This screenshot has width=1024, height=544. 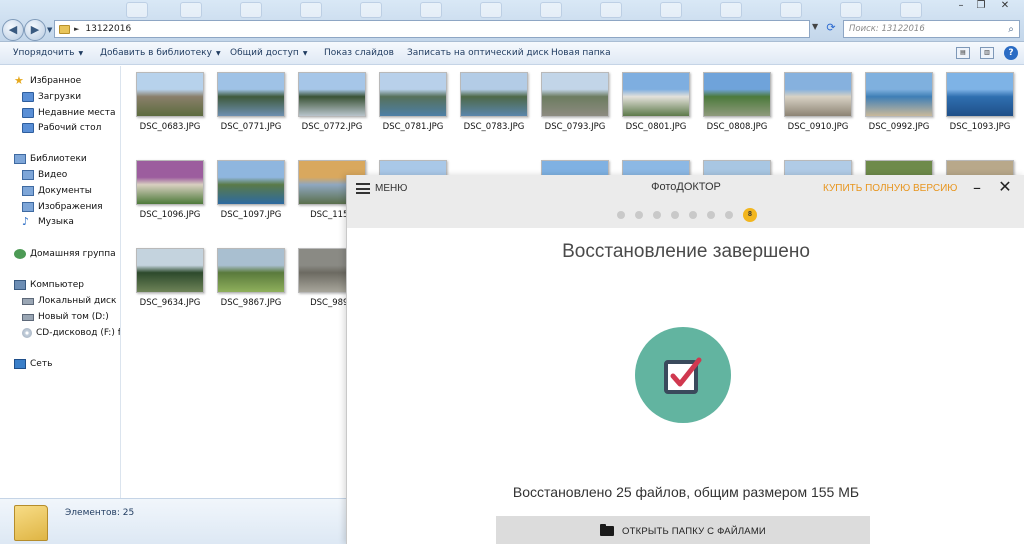 What do you see at coordinates (980, 102) in the screenshot?
I see `file-thumbnail: DSC_1093.JPG` at bounding box center [980, 102].